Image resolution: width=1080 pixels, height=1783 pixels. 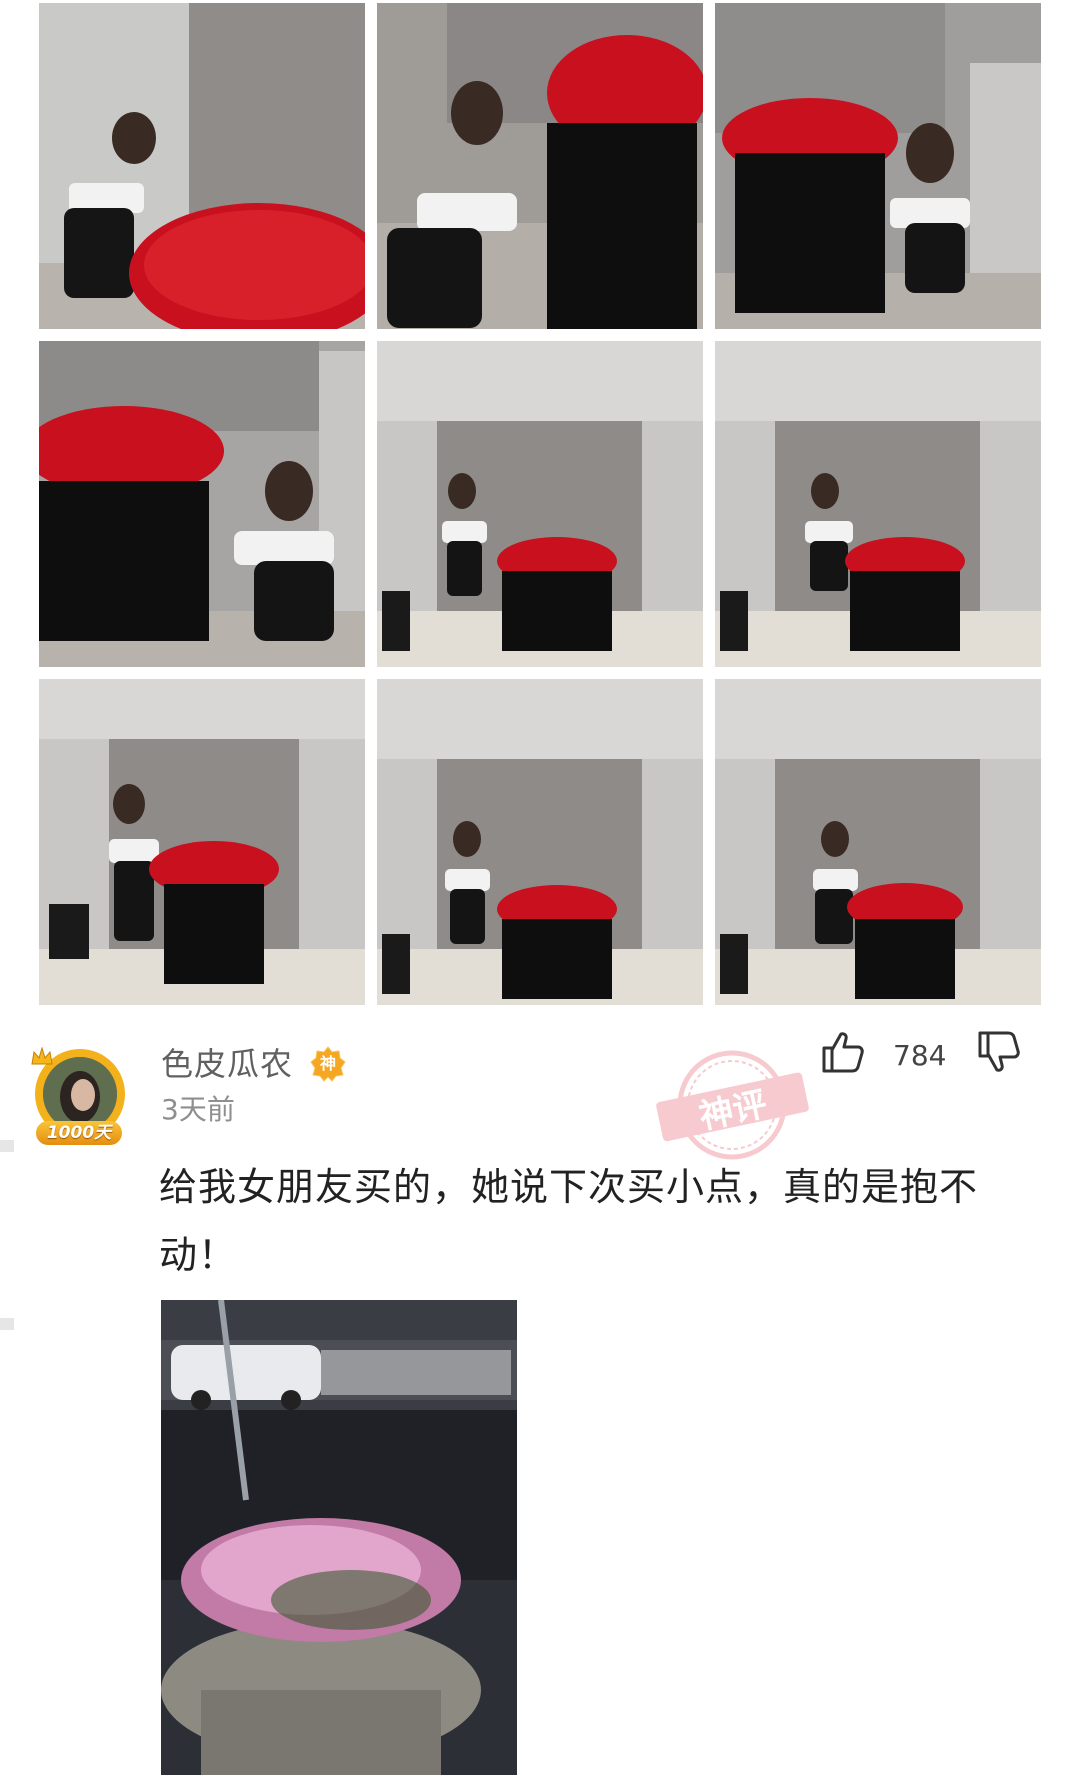 I want to click on crown-icon, so click(x=42, y=1056).